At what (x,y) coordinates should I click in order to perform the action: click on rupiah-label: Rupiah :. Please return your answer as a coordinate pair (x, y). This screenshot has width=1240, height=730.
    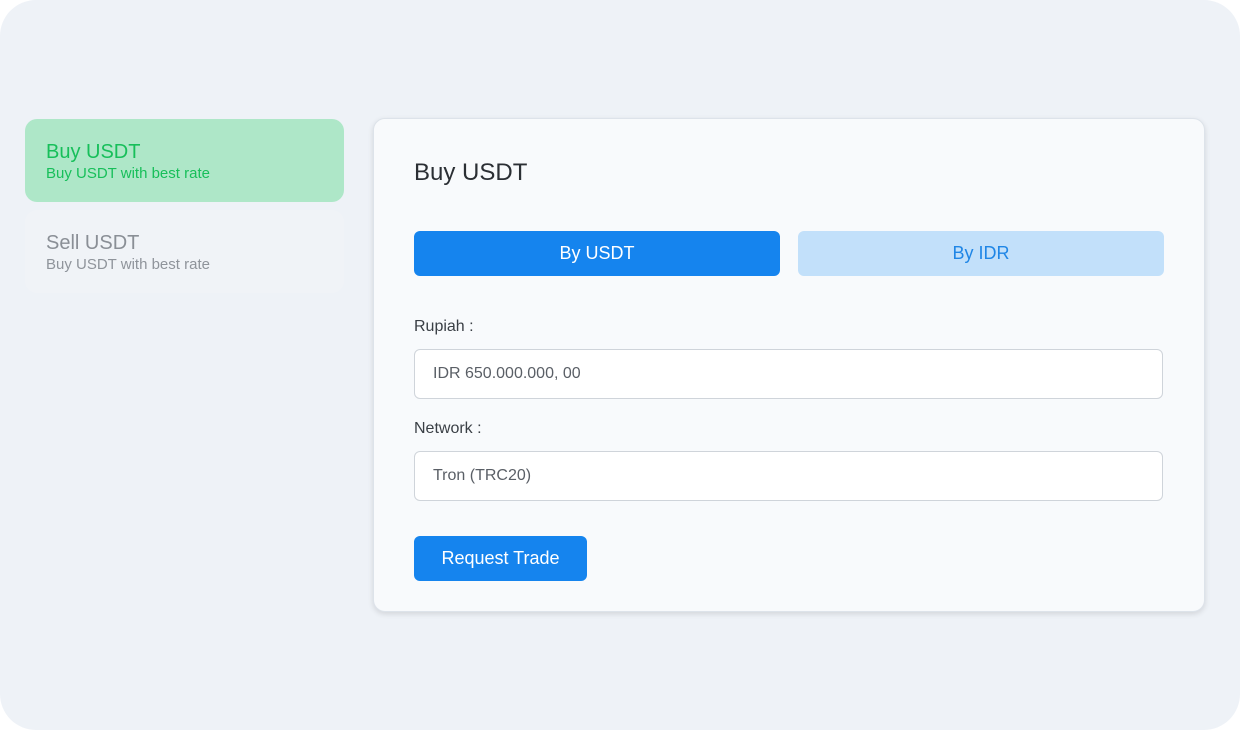
    Looking at the image, I should click on (444, 326).